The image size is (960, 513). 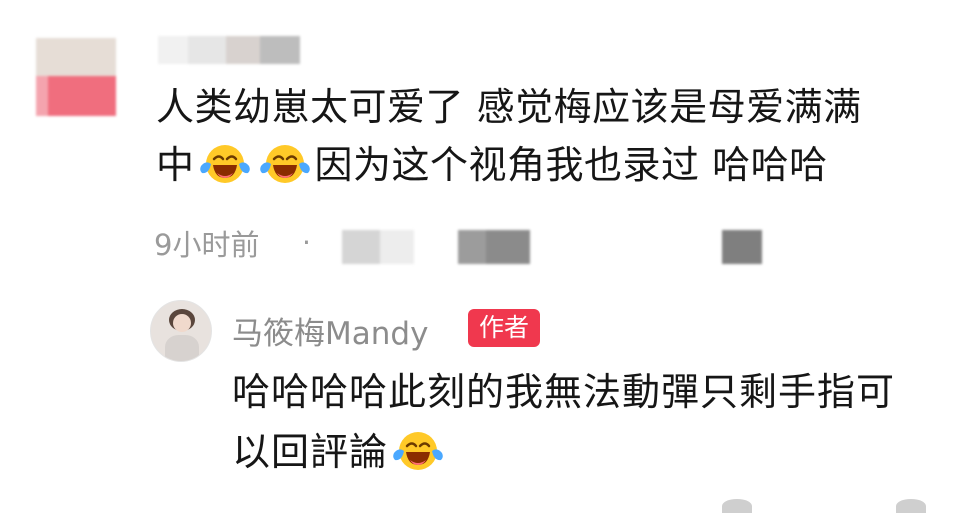 I want to click on location-redacted, so click(x=378, y=247).